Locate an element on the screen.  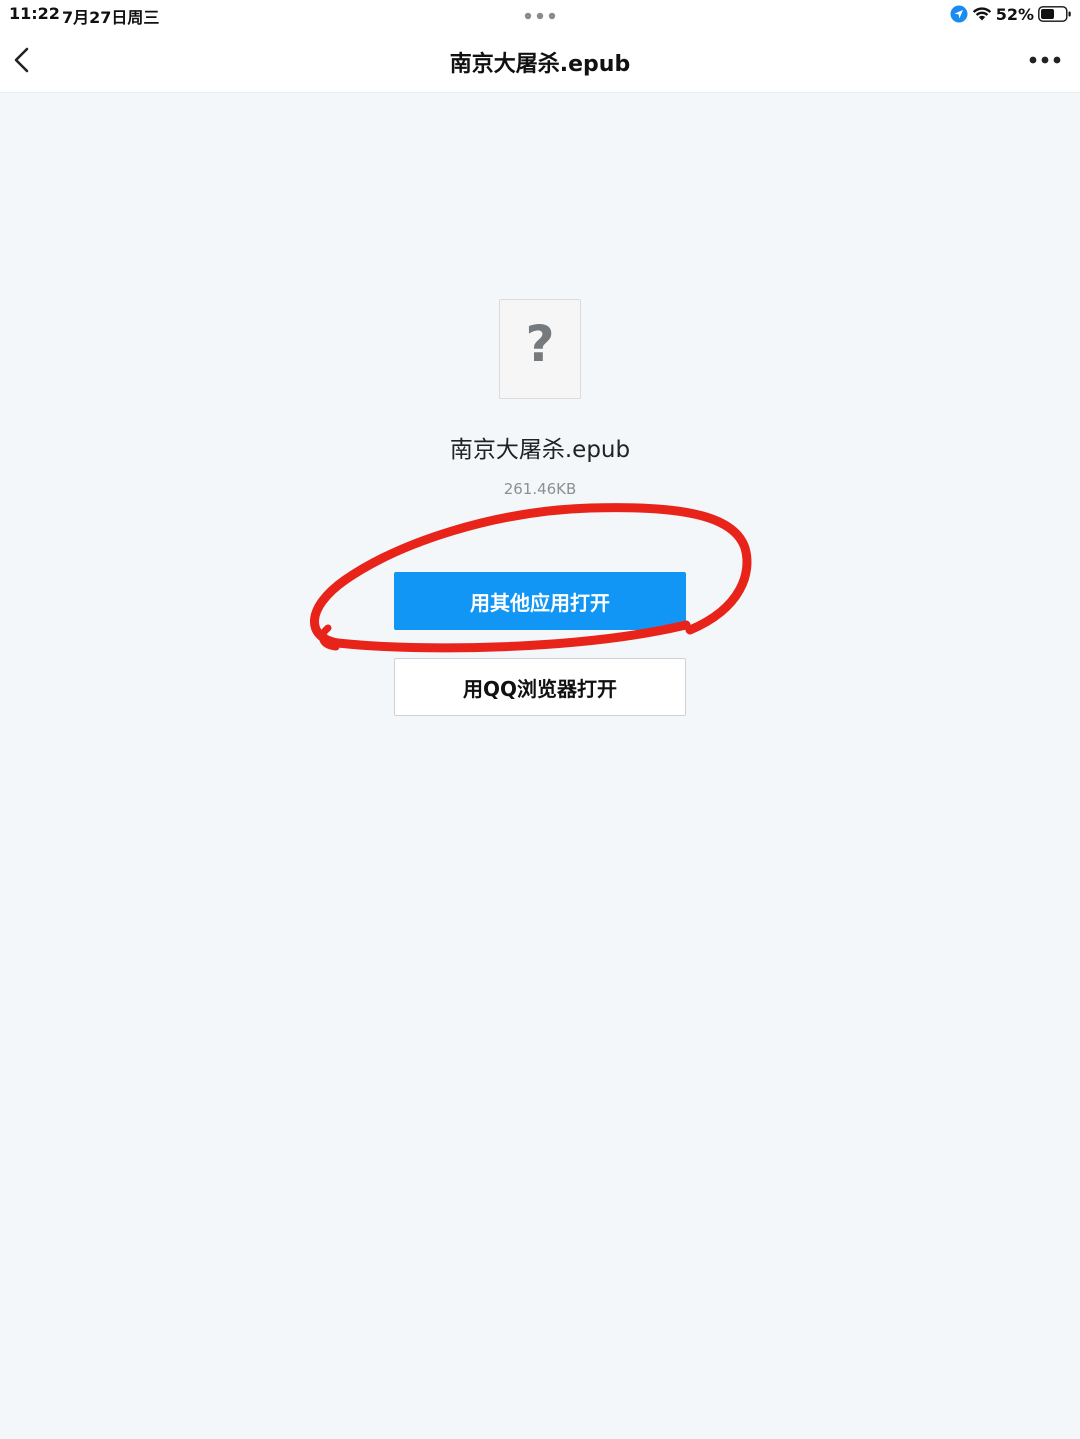
wifi-icon is located at coordinates (981, 14).